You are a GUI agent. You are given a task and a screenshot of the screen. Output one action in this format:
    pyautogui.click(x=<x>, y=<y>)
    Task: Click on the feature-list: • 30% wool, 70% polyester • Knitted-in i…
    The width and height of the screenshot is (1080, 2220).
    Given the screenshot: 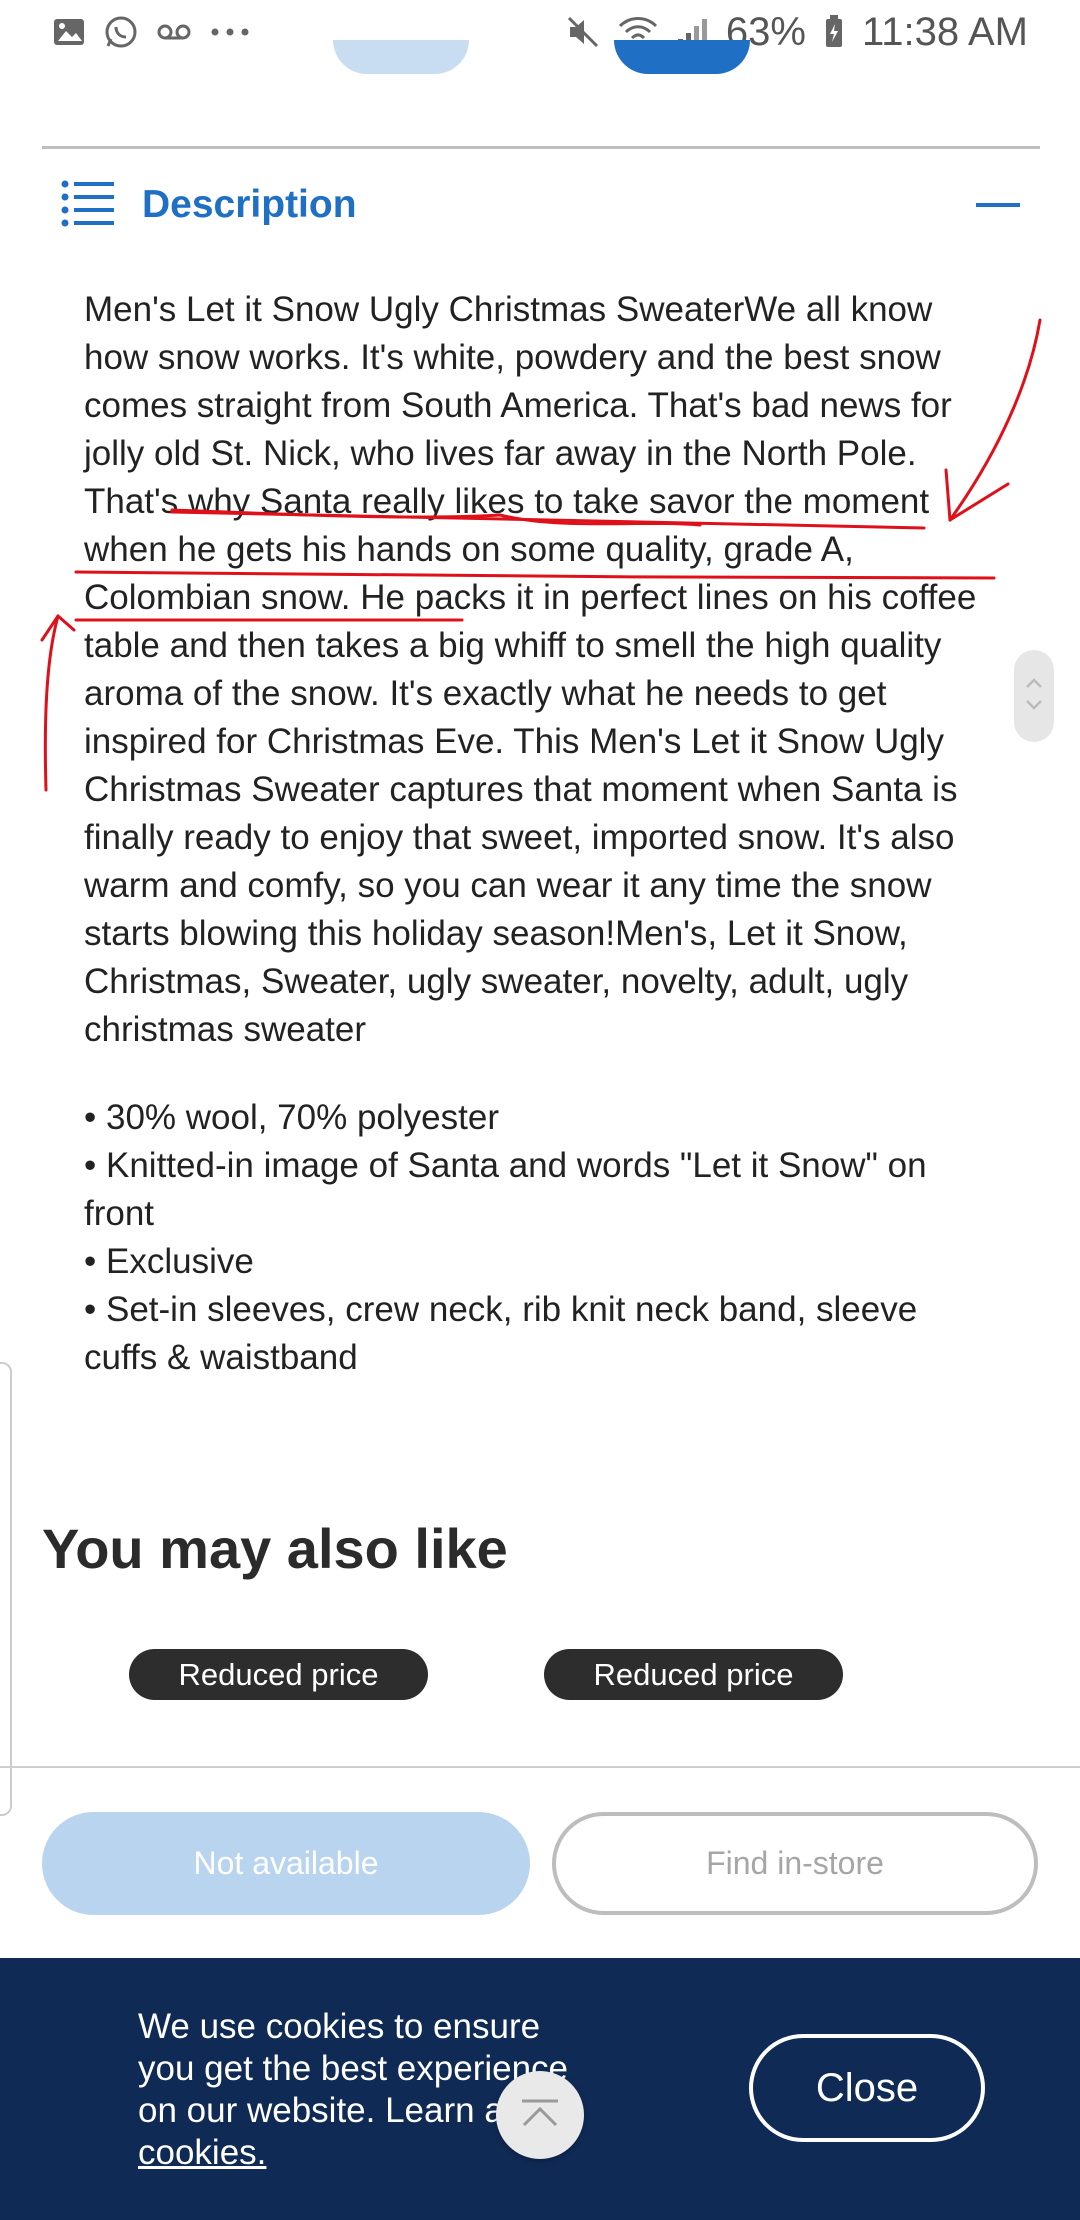 What is the action you would take?
    pyautogui.click(x=534, y=1238)
    